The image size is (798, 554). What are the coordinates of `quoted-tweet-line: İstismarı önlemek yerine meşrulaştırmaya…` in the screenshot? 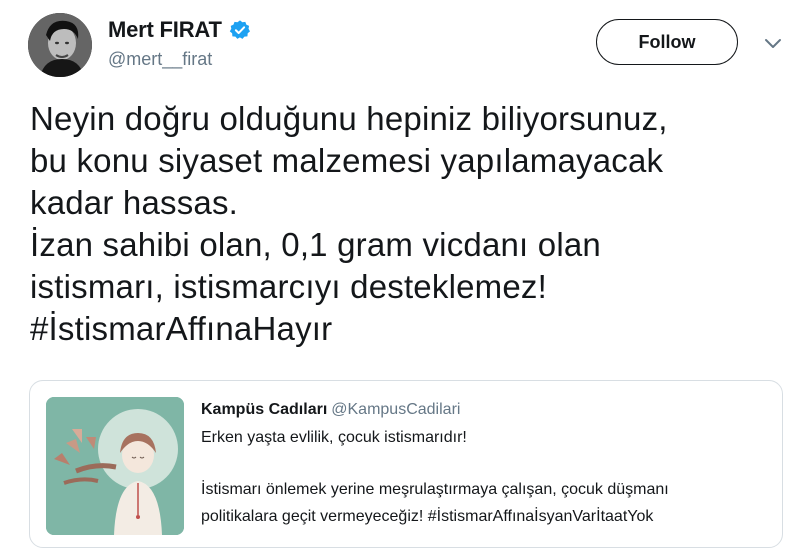 It's located at (435, 489).